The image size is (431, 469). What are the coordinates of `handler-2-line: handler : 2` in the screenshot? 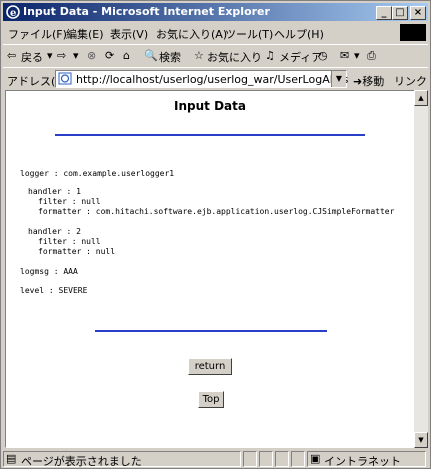 It's located at (54, 231).